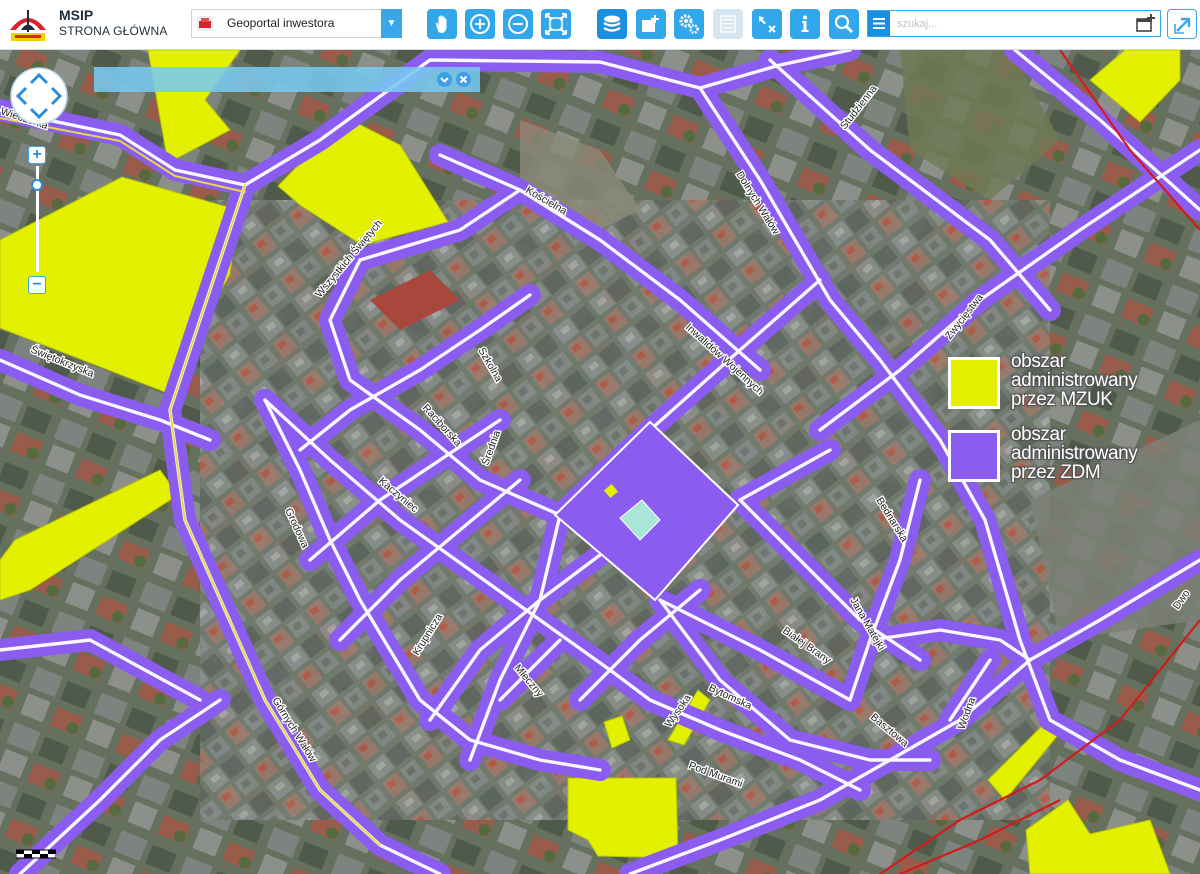 The width and height of the screenshot is (1200, 874). I want to click on search-box, so click(1014, 23).